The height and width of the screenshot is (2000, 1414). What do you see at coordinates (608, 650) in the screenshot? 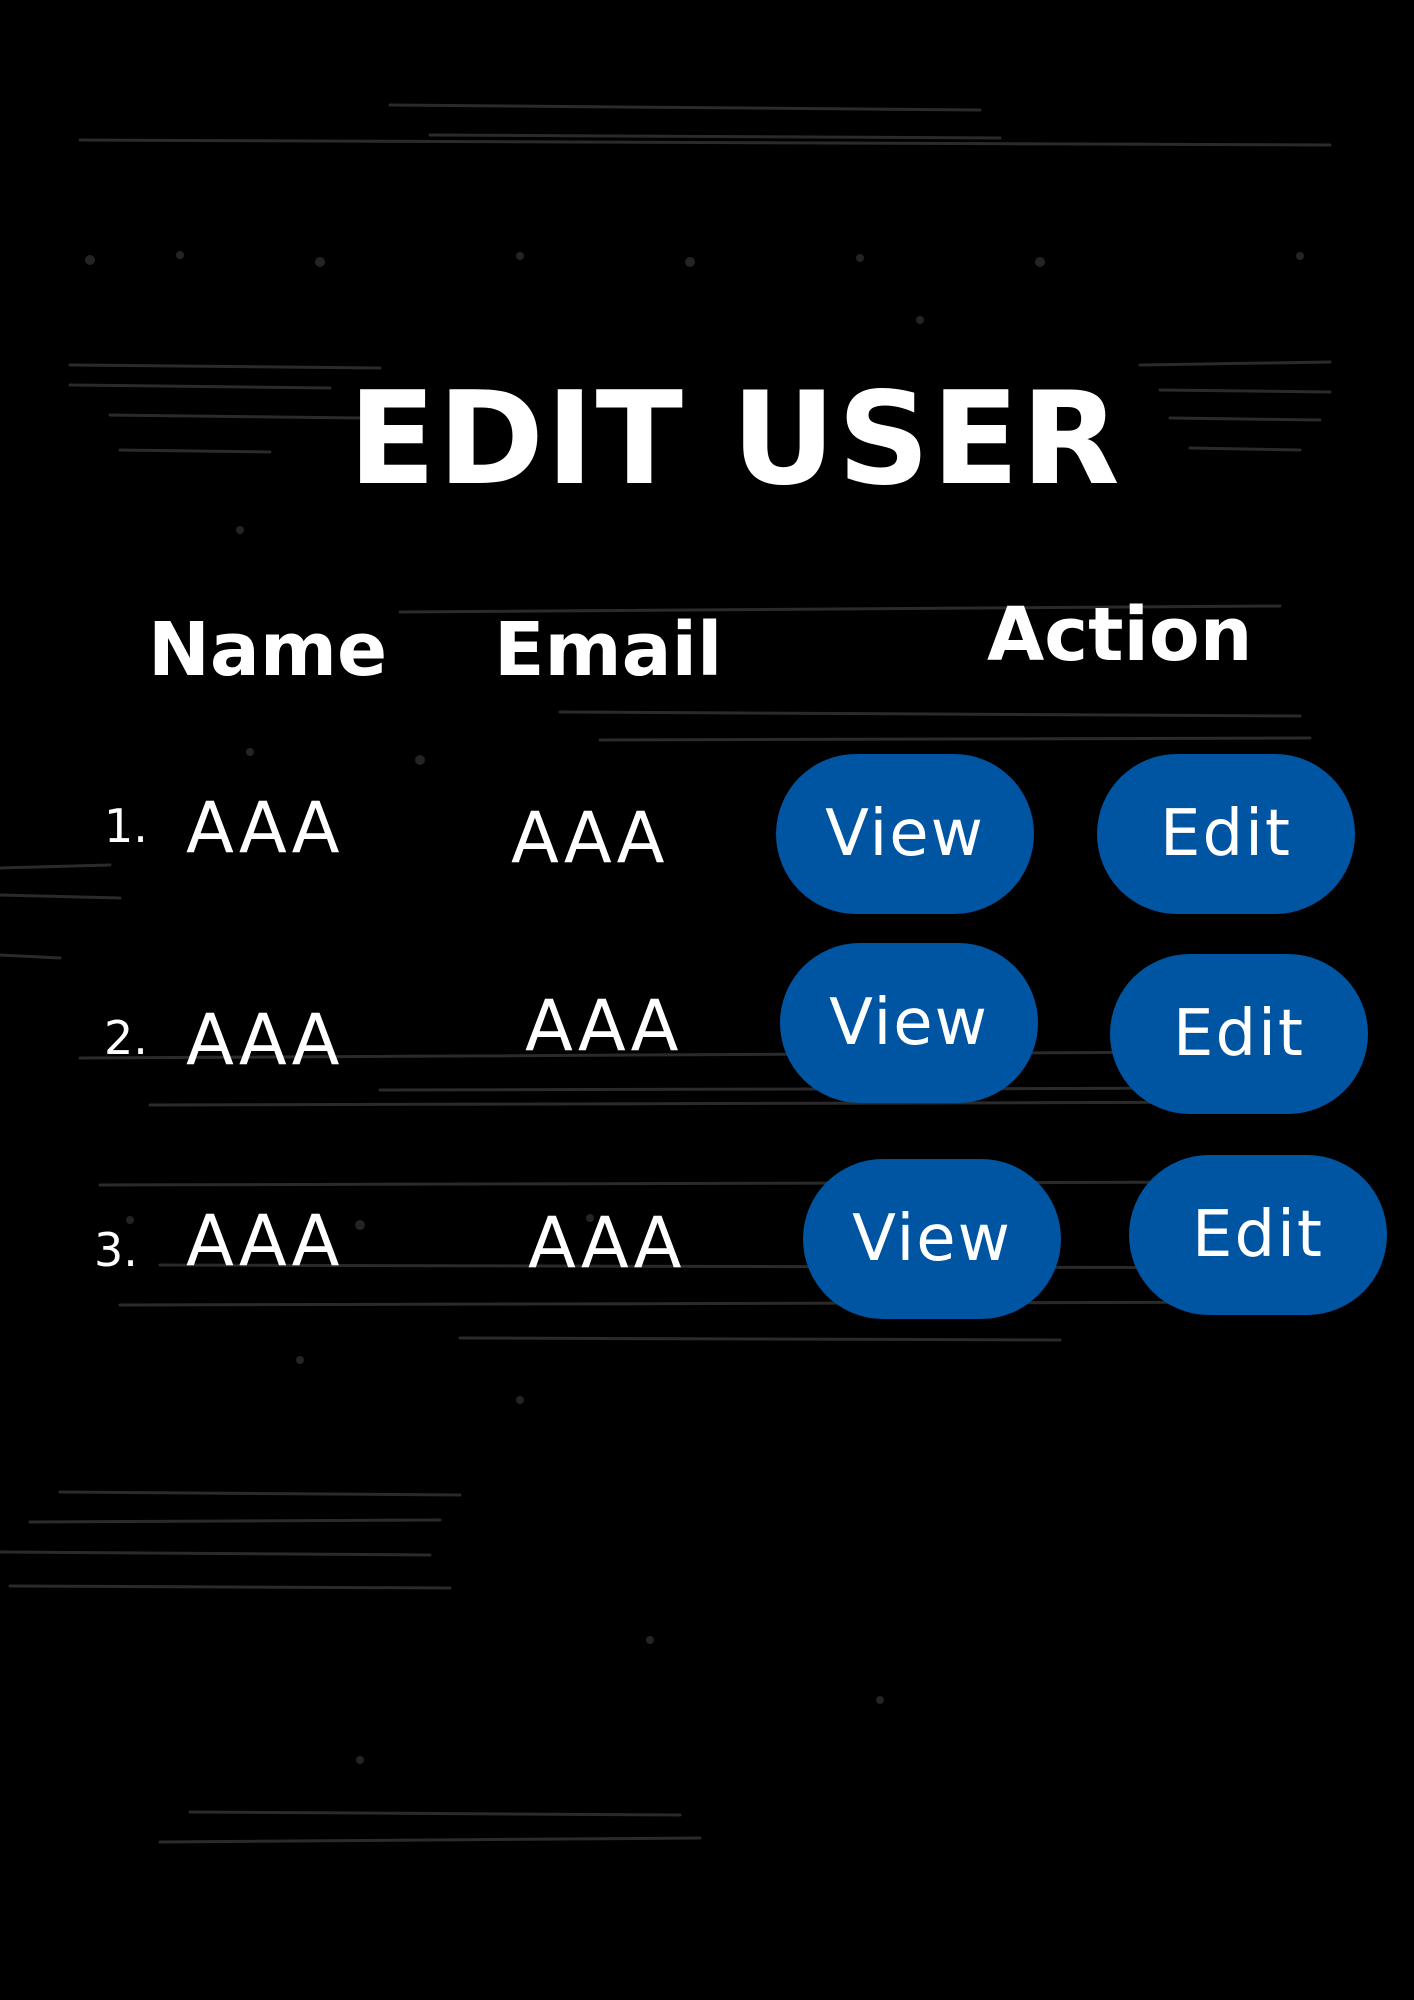
I see `column-header-email: Email` at bounding box center [608, 650].